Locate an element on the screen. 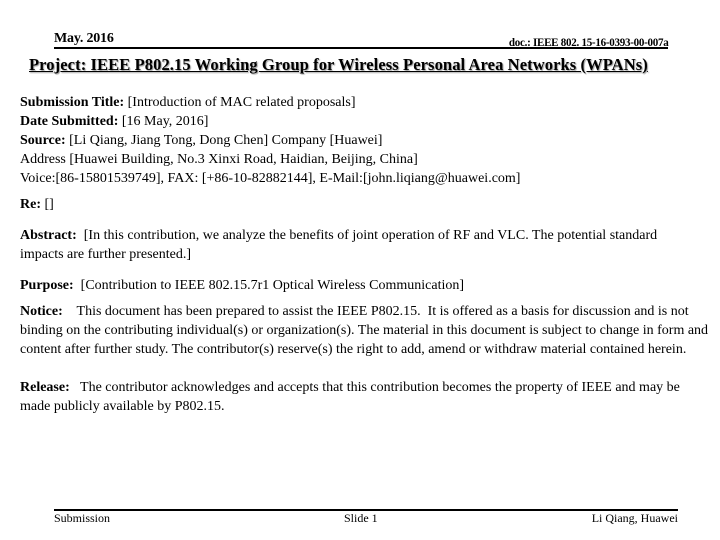 The image size is (720, 540). abstract-label: Abstract: is located at coordinates (48, 235).